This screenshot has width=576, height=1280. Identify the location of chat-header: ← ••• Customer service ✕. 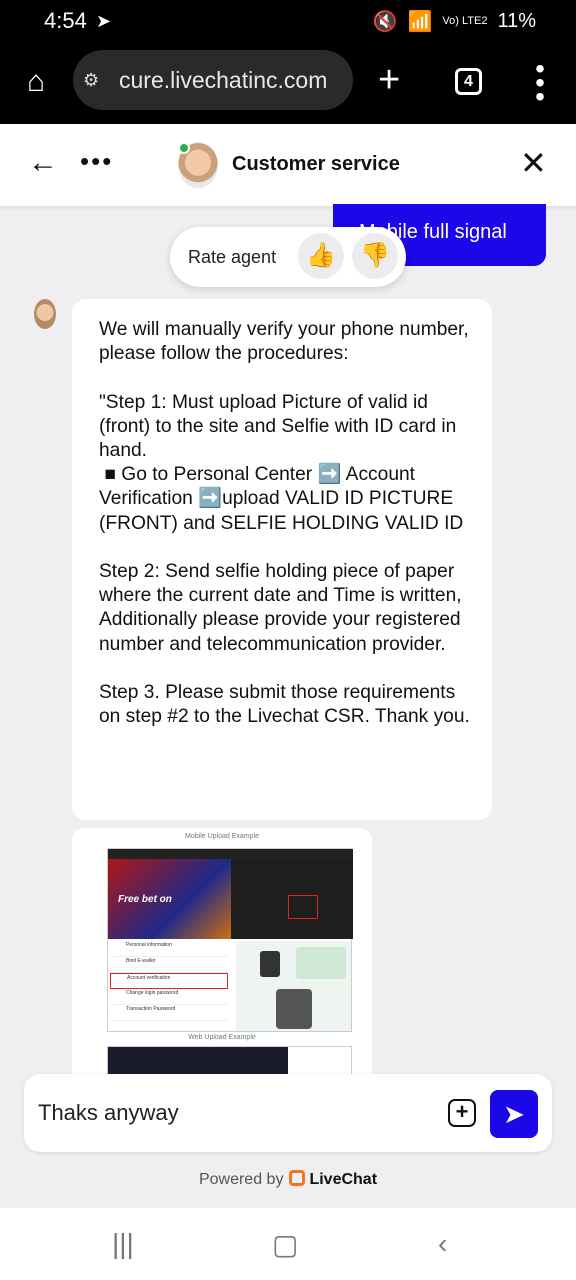
(288, 165).